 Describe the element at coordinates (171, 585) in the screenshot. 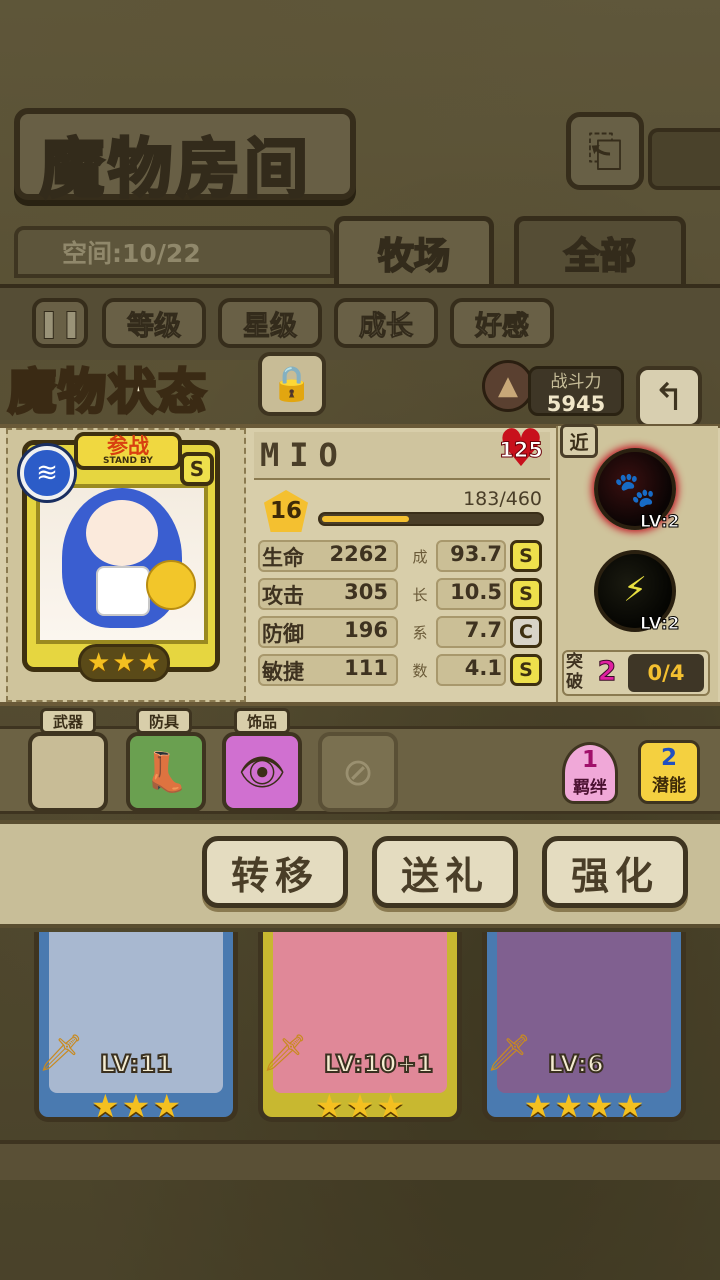

I see `bell-icon` at that location.